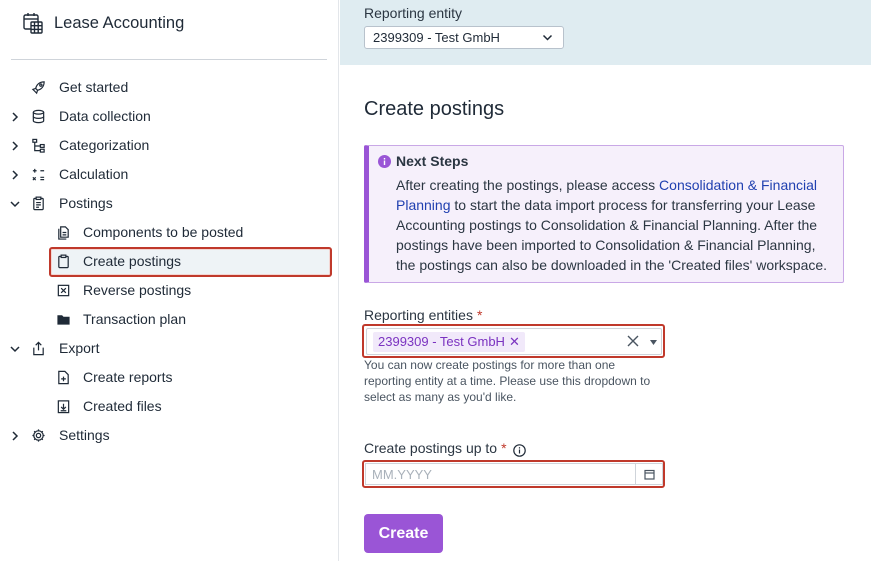  I want to click on sidebar-item-label: Categorization, so click(104, 145).